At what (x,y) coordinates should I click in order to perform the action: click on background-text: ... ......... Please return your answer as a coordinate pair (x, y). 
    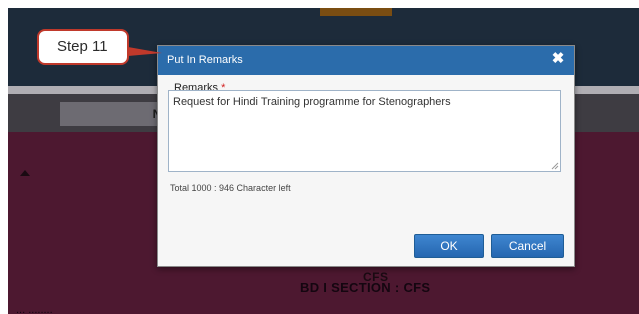
    Looking at the image, I should click on (34, 309).